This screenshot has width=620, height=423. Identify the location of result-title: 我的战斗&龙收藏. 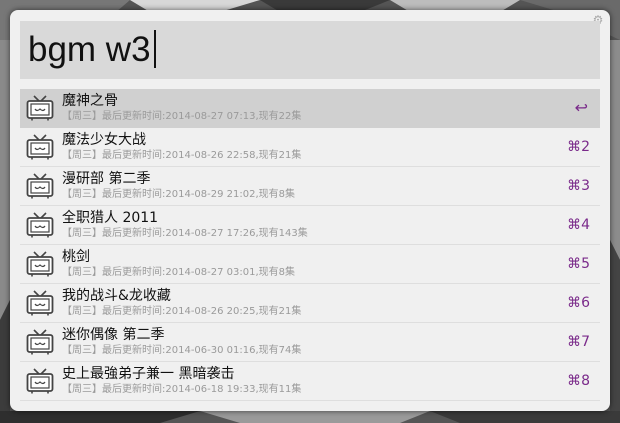
(116, 296).